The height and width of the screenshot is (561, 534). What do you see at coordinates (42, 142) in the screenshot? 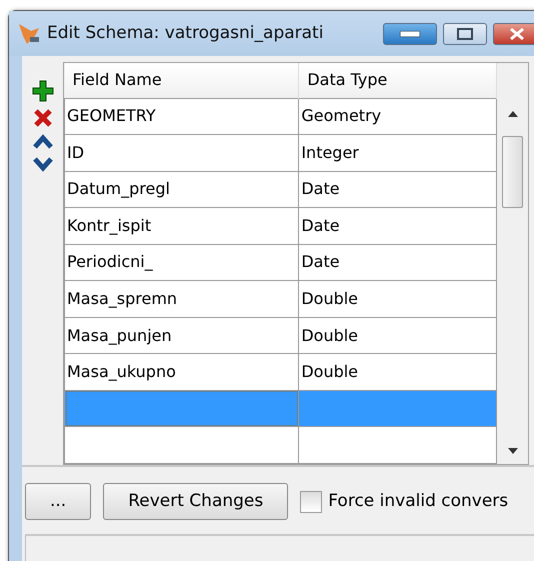
I see `move-up-icon` at bounding box center [42, 142].